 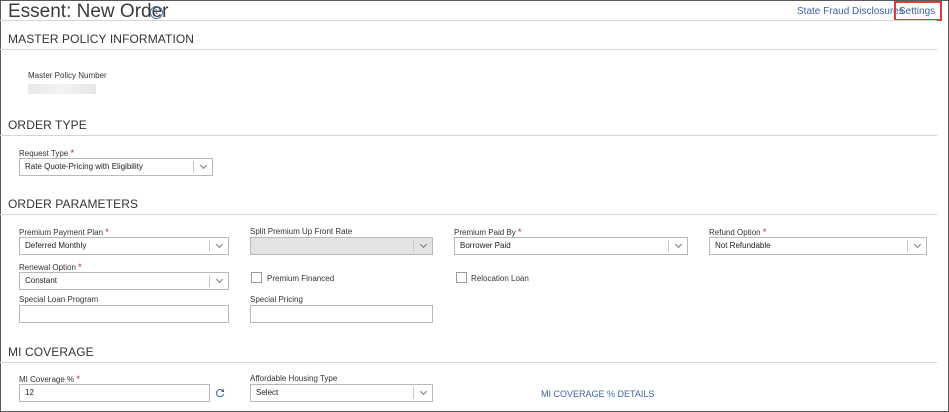 What do you see at coordinates (73, 204) in the screenshot?
I see `order-parameters-heading: ORDER PARAMETERS` at bounding box center [73, 204].